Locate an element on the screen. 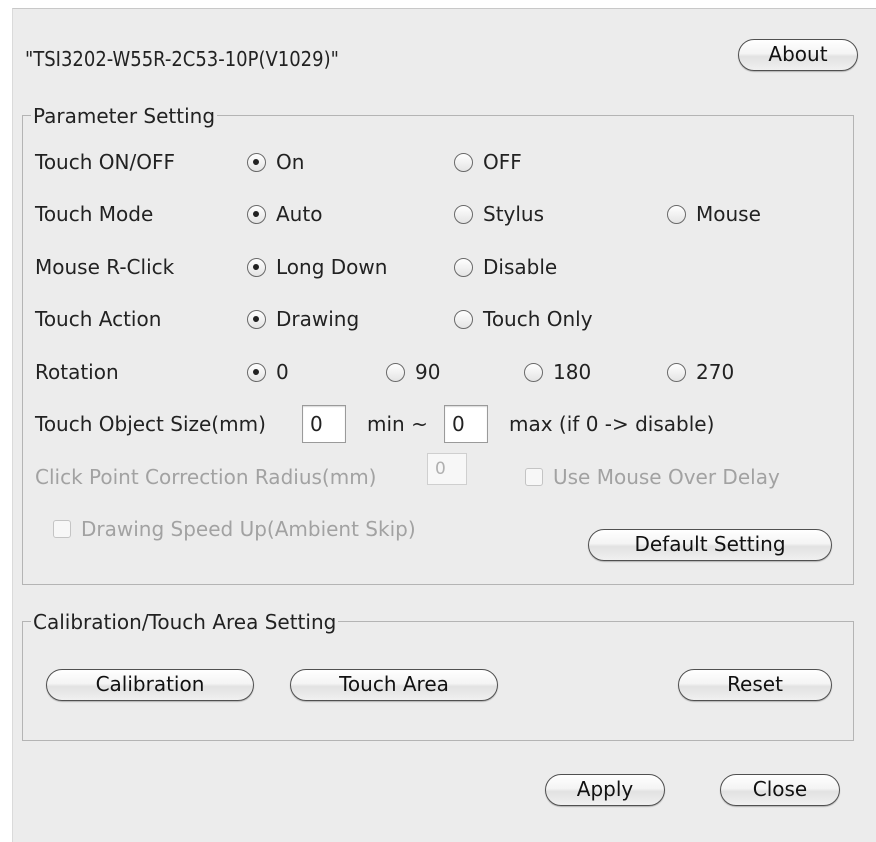  touch-mode-mouse-label: Mouse is located at coordinates (728, 214).